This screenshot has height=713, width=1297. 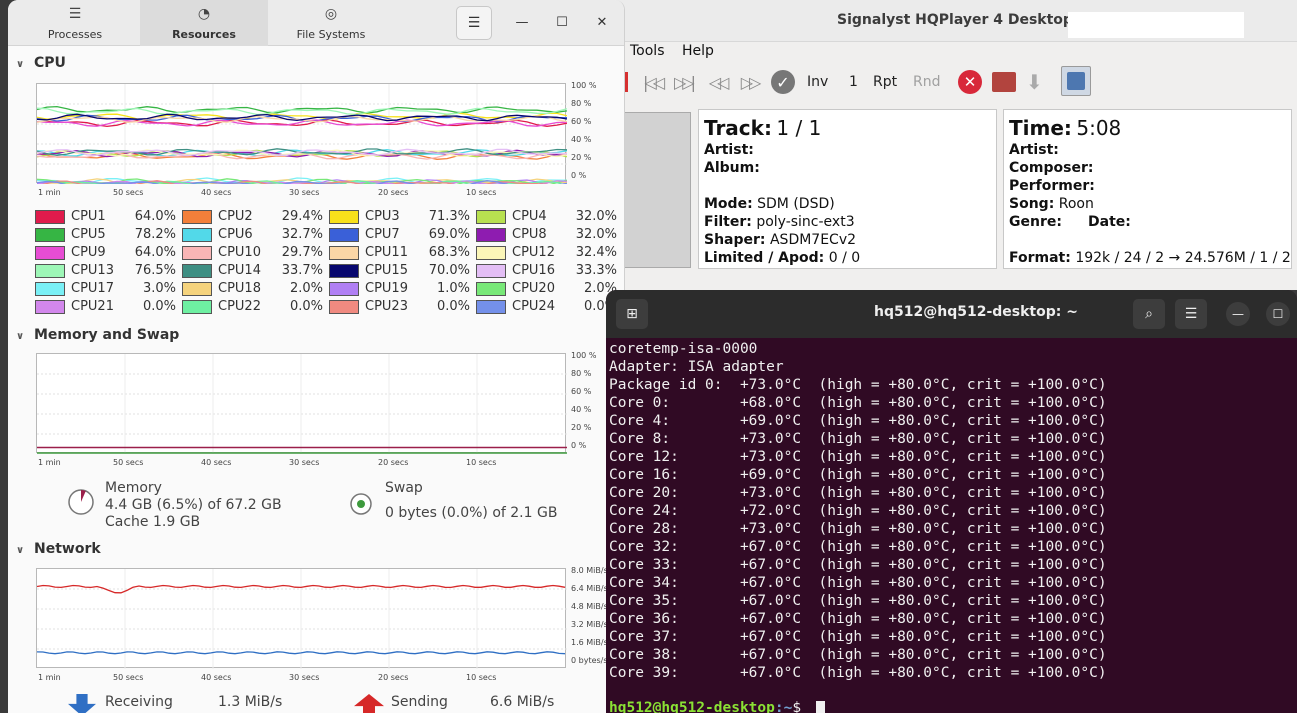 What do you see at coordinates (683, 82) in the screenshot?
I see `next-track-icon: ▷▷|` at bounding box center [683, 82].